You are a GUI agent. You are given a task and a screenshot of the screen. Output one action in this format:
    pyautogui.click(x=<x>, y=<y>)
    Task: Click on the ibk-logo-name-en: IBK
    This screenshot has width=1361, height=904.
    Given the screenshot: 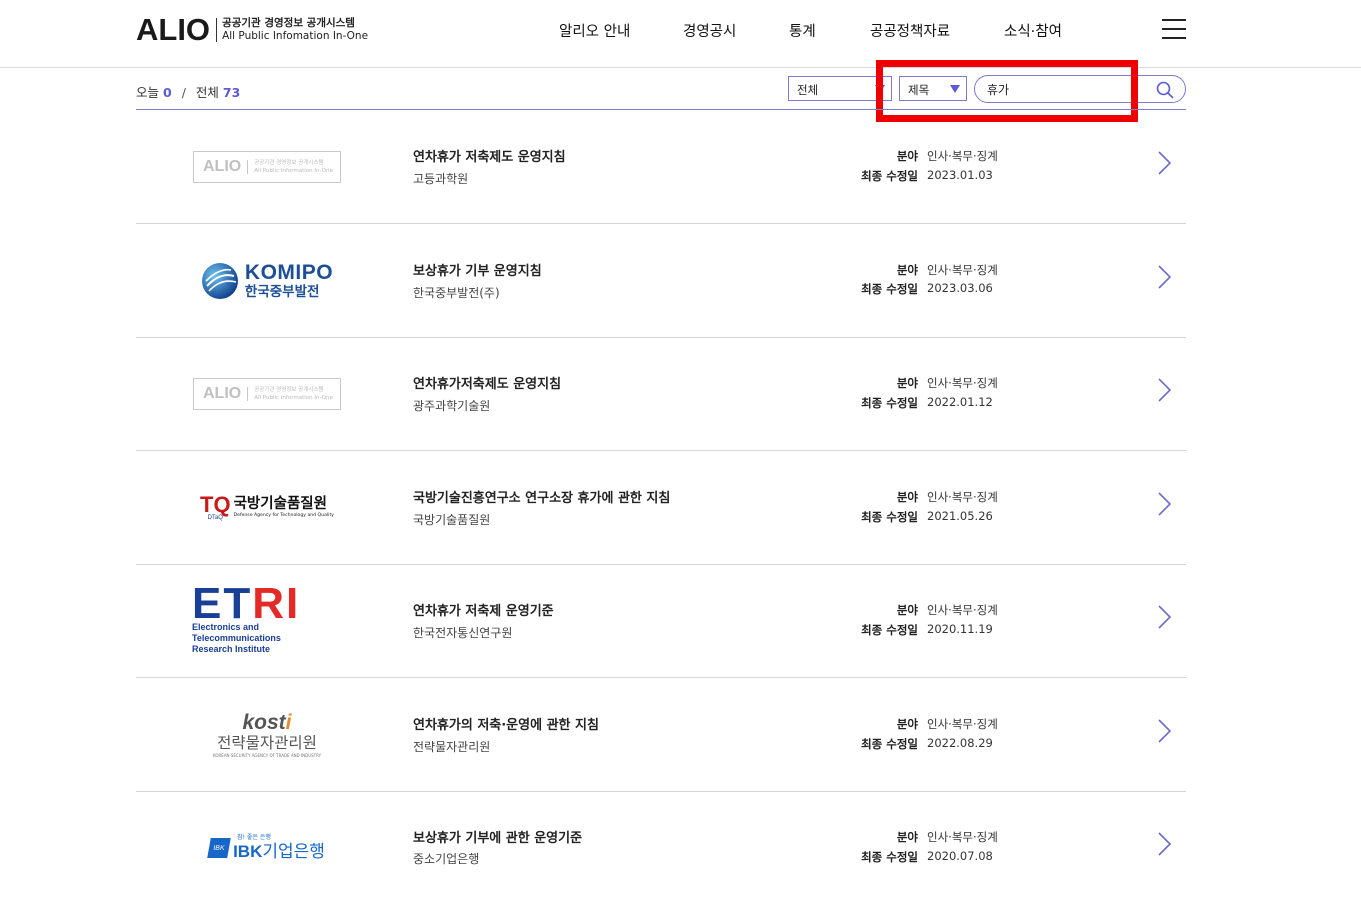 What is the action you would take?
    pyautogui.click(x=248, y=851)
    